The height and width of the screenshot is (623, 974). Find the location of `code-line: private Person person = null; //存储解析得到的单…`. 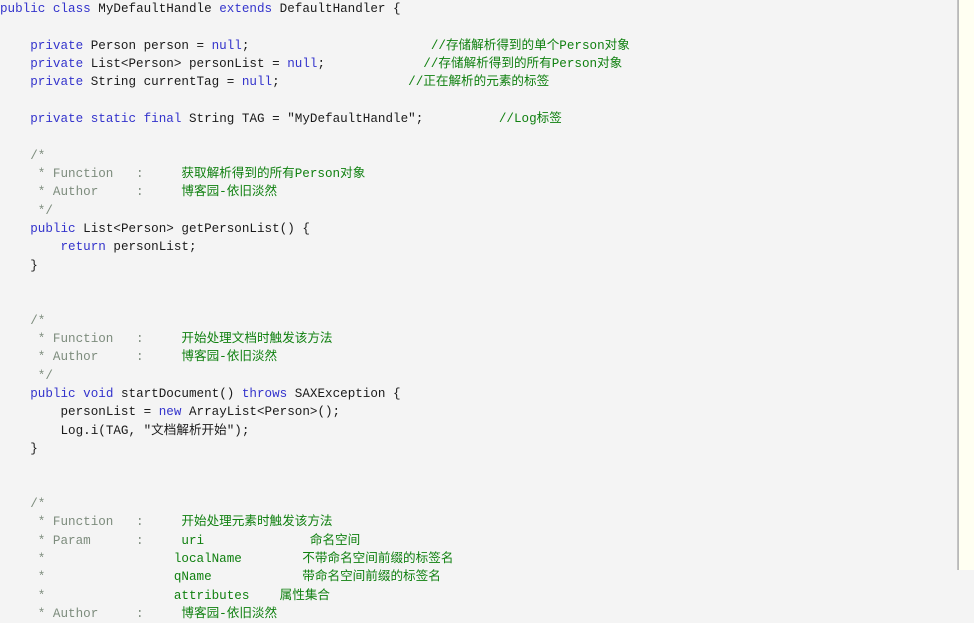

code-line: private Person person = null; //存储解析得到的单… is located at coordinates (478, 46).